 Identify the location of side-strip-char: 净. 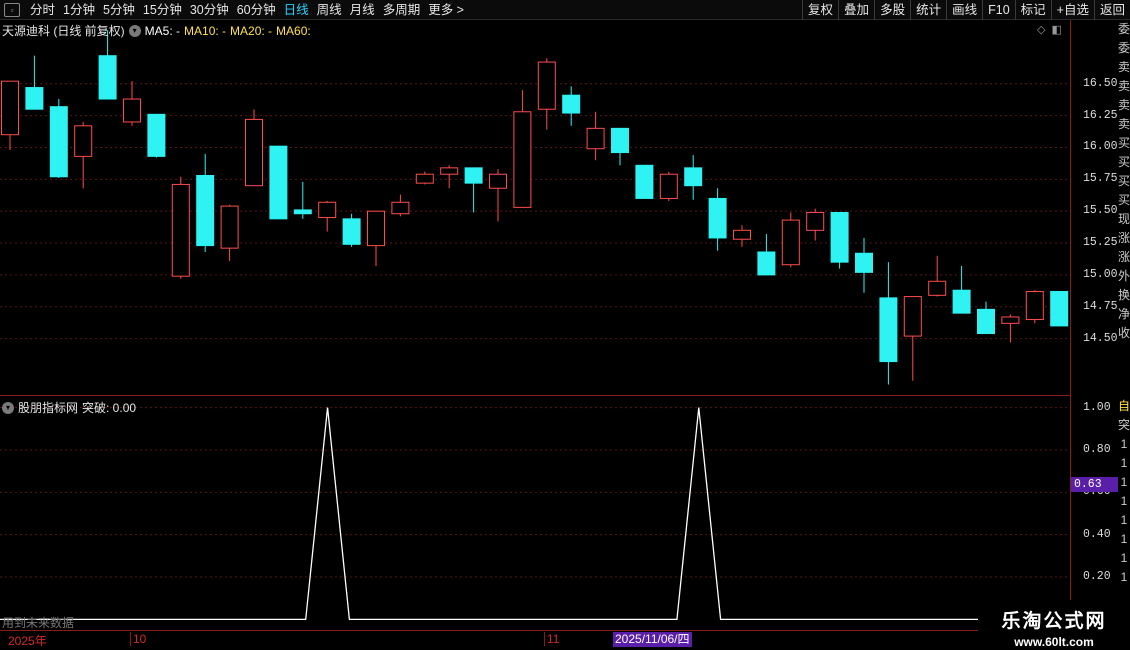
(1124, 314).